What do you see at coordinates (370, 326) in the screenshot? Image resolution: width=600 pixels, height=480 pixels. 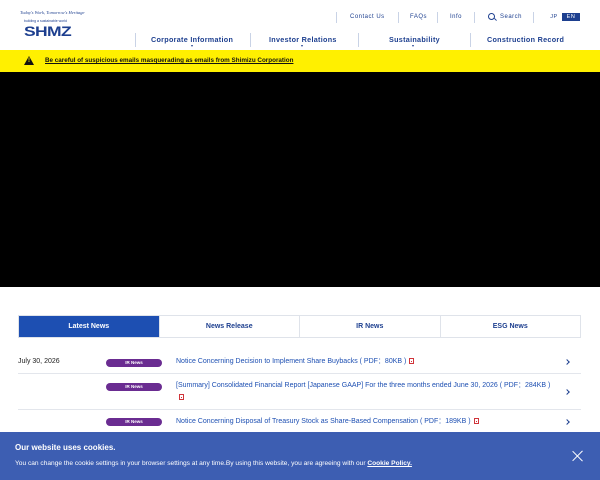 I see `tab-ir-news: IR News` at bounding box center [370, 326].